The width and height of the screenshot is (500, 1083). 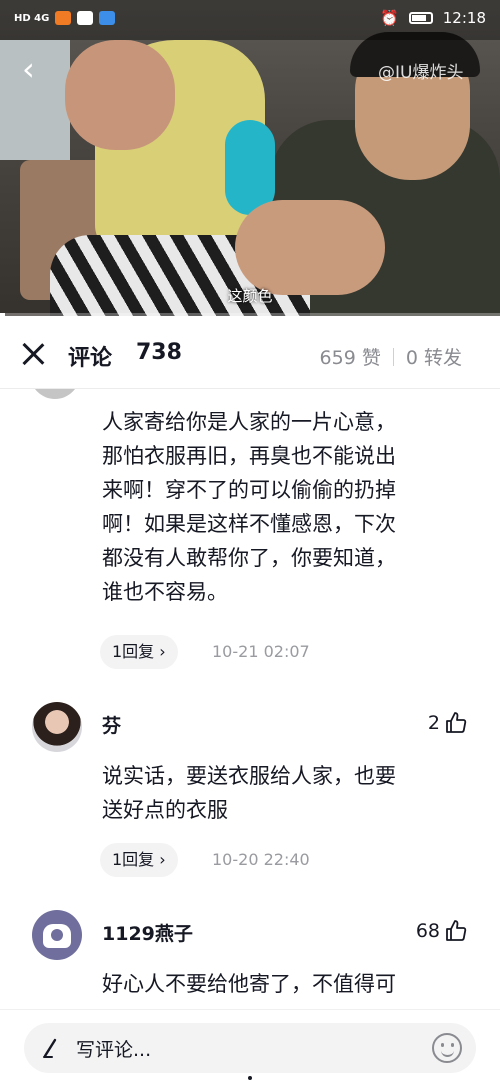 I want to click on status-bar-indicators: HD 4G, so click(x=65, y=18).